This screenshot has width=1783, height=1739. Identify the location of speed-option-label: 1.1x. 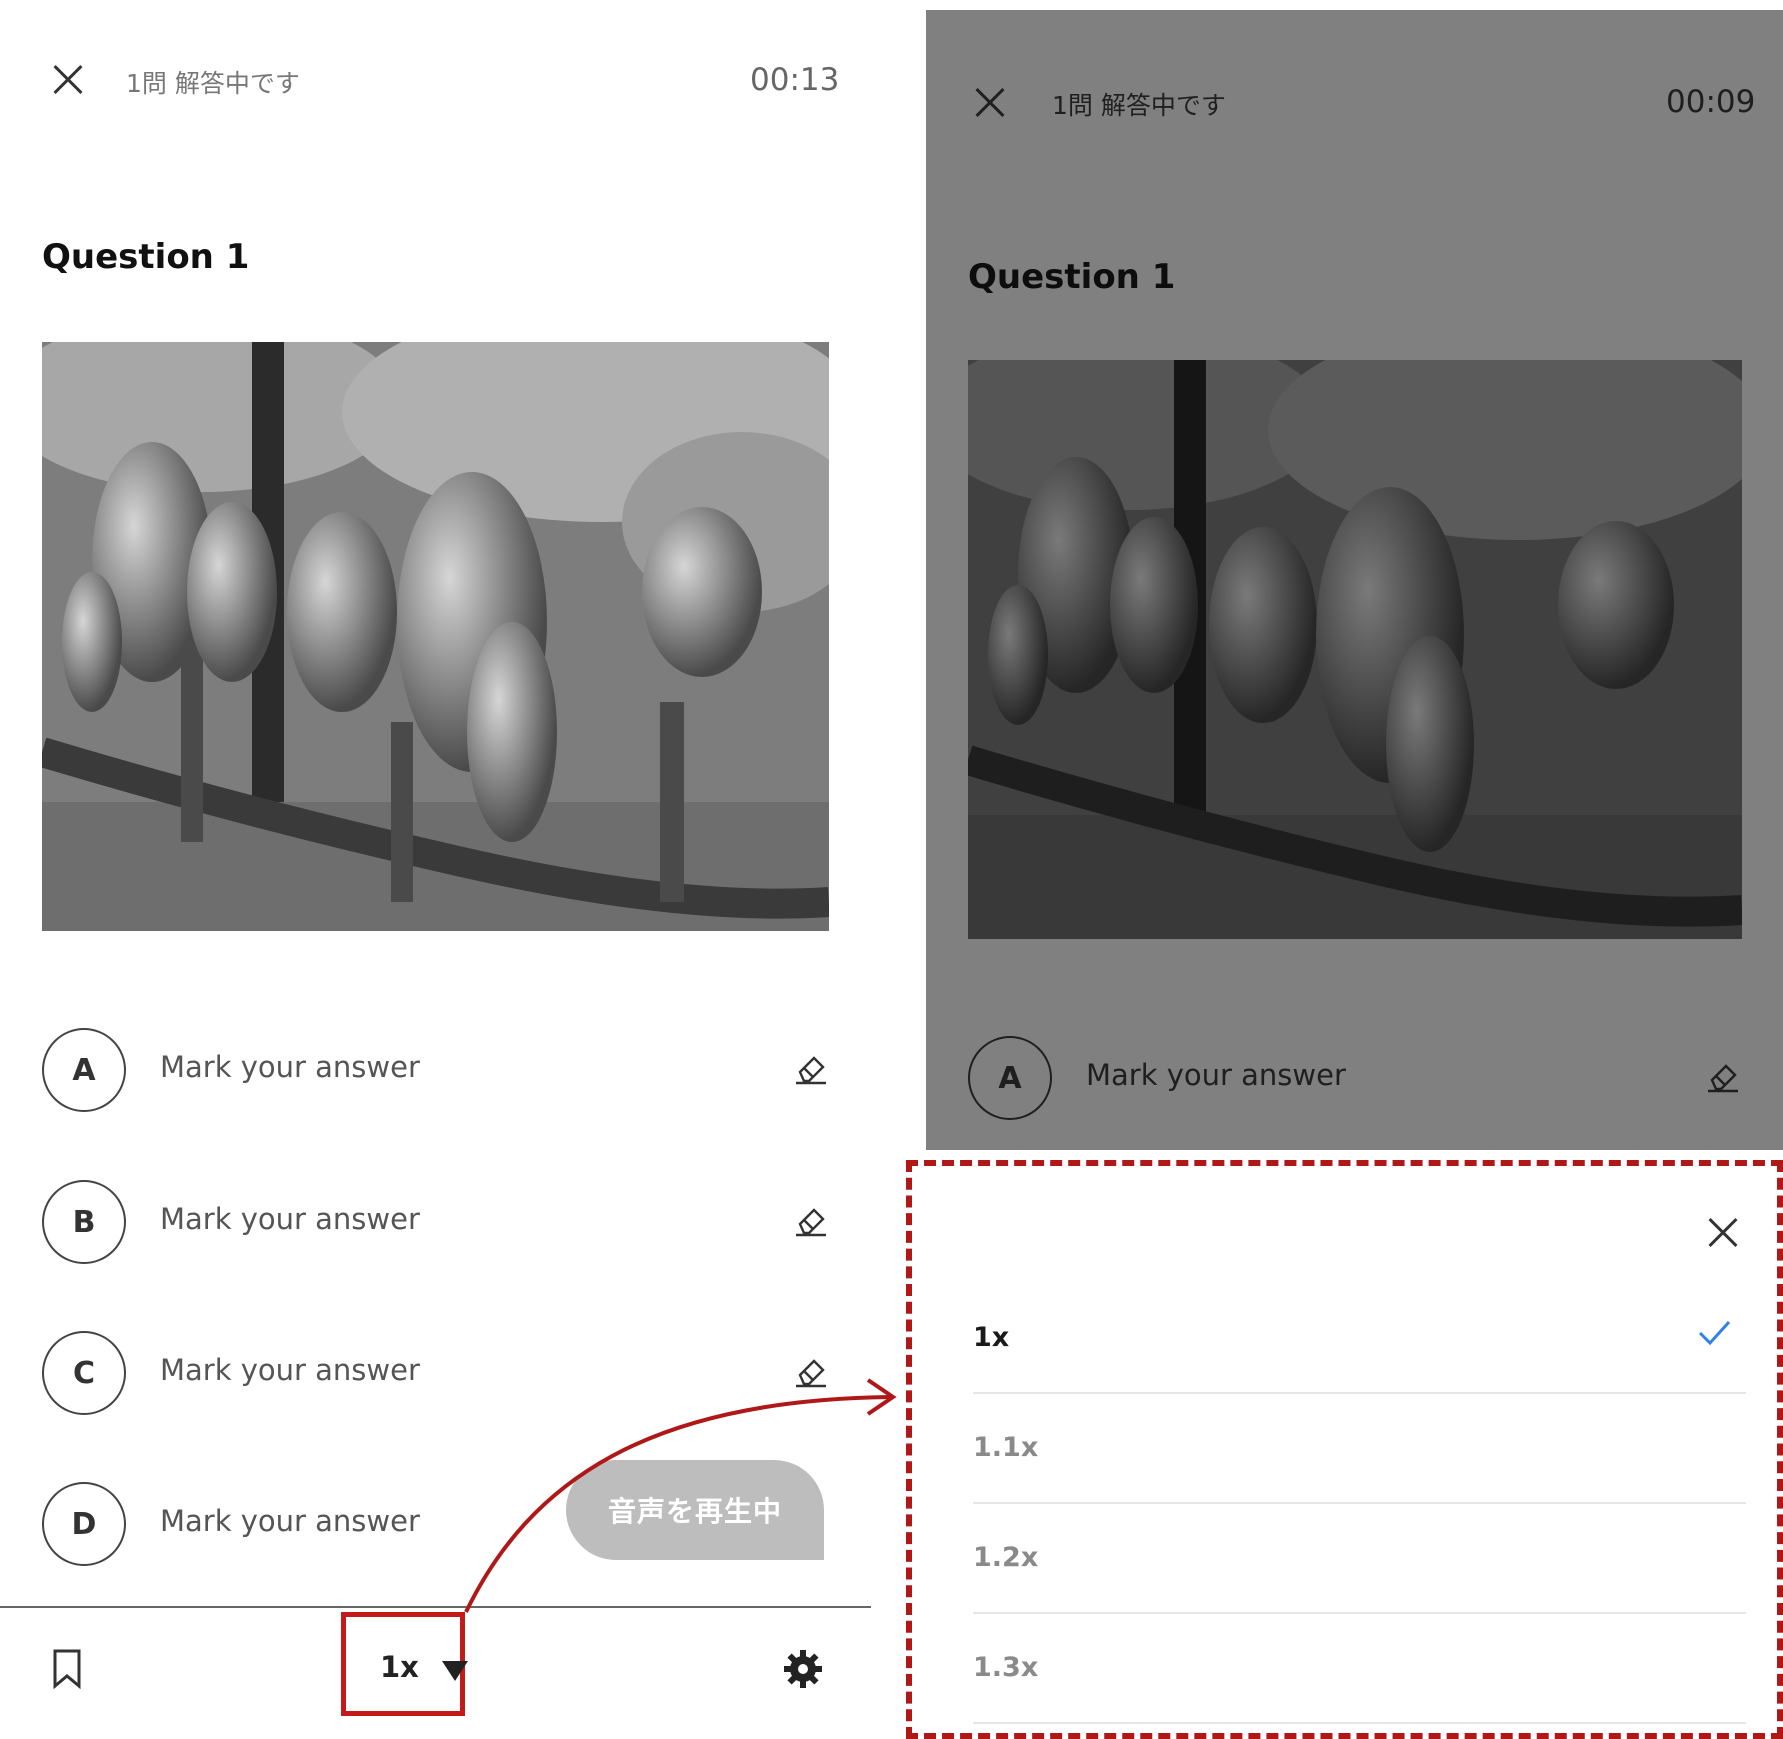
(1006, 1447).